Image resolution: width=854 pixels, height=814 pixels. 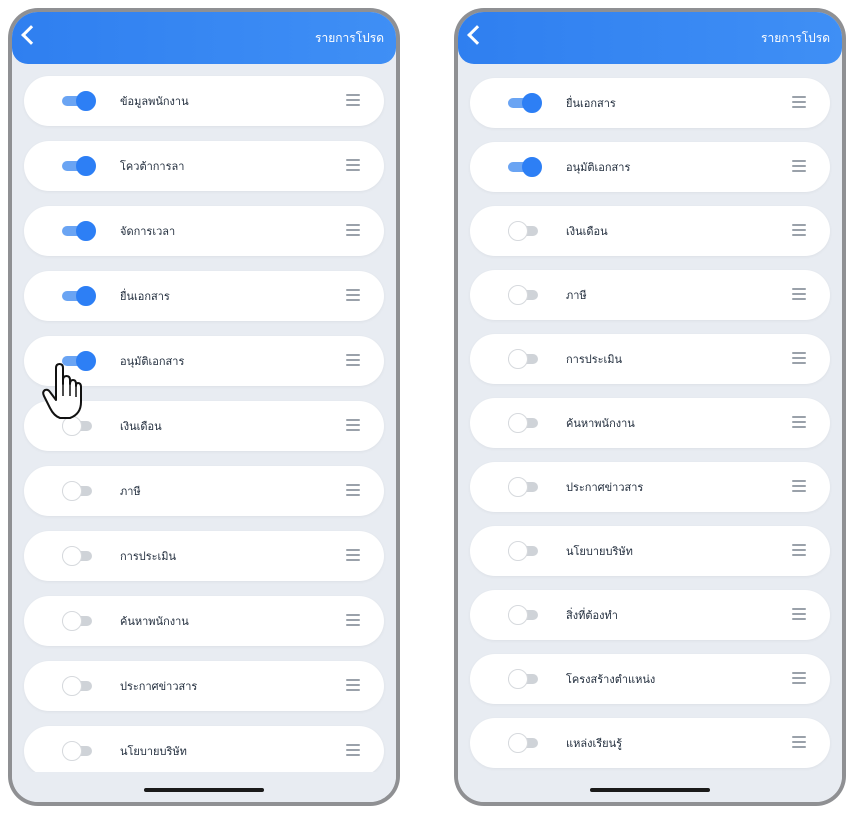 What do you see at coordinates (650, 743) in the screenshot?
I see `list-item: แหล่งเรียนรู้` at bounding box center [650, 743].